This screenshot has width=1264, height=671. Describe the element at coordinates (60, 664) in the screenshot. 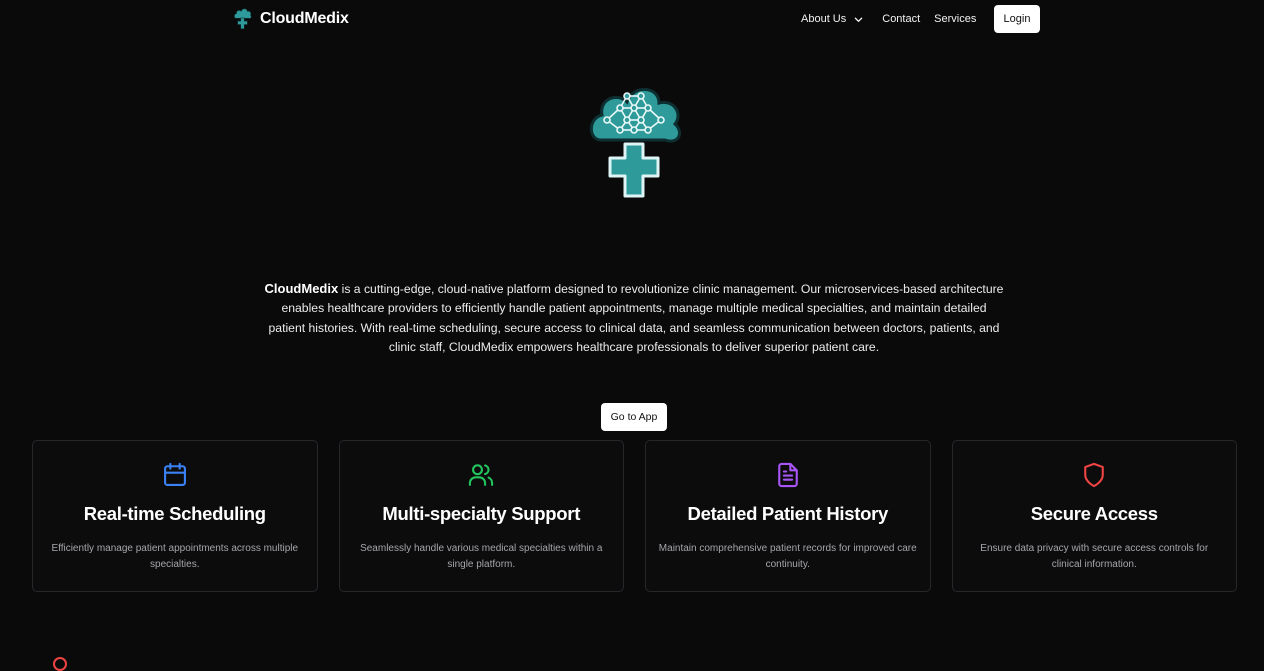

I see `partially-visible-icon` at that location.